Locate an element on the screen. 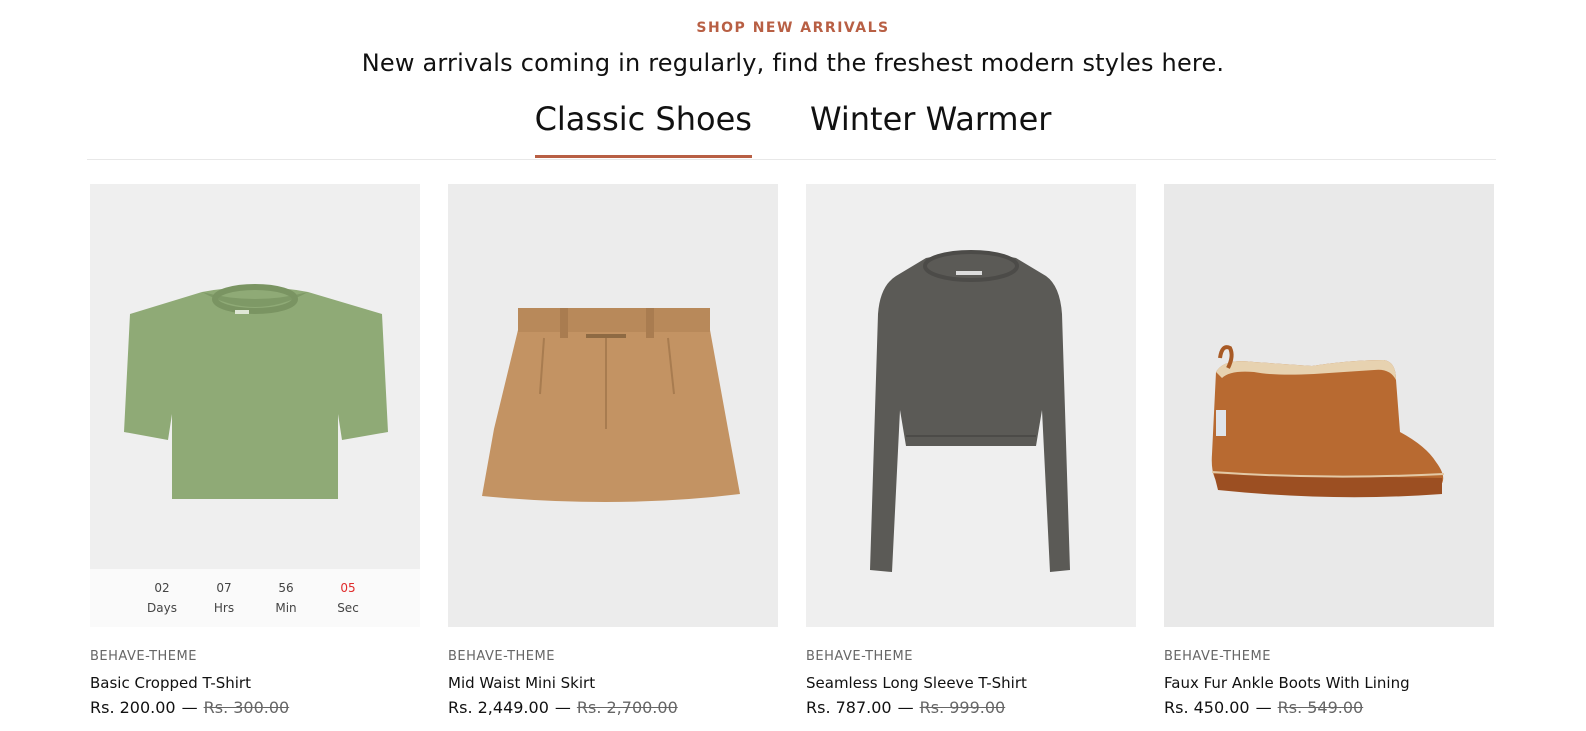  sale-price: Rs. 450.00 is located at coordinates (1207, 707).